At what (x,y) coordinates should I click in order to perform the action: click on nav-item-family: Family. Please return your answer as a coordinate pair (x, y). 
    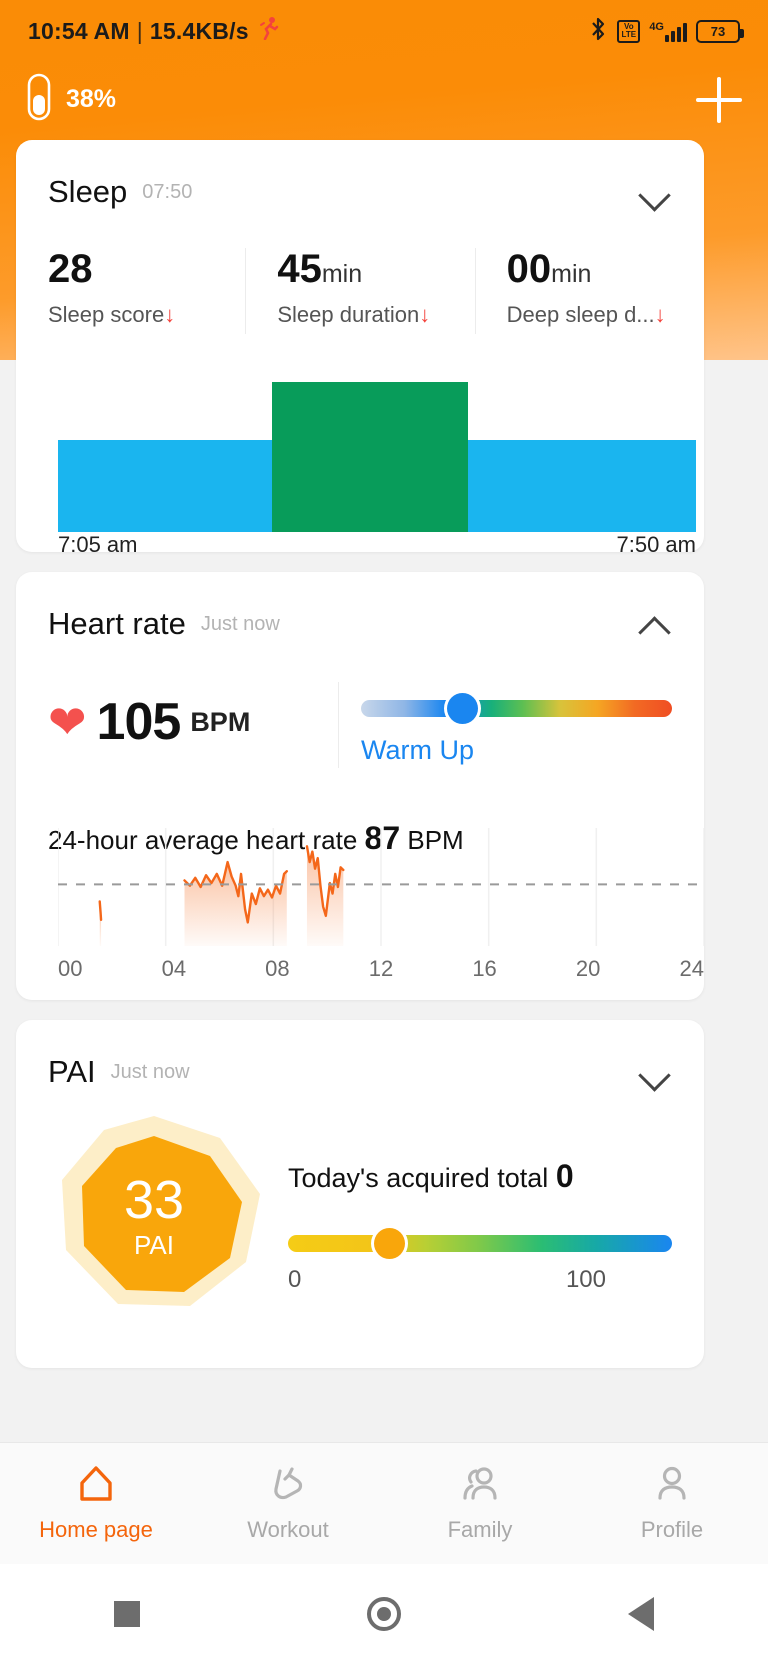
    Looking at the image, I should click on (480, 1503).